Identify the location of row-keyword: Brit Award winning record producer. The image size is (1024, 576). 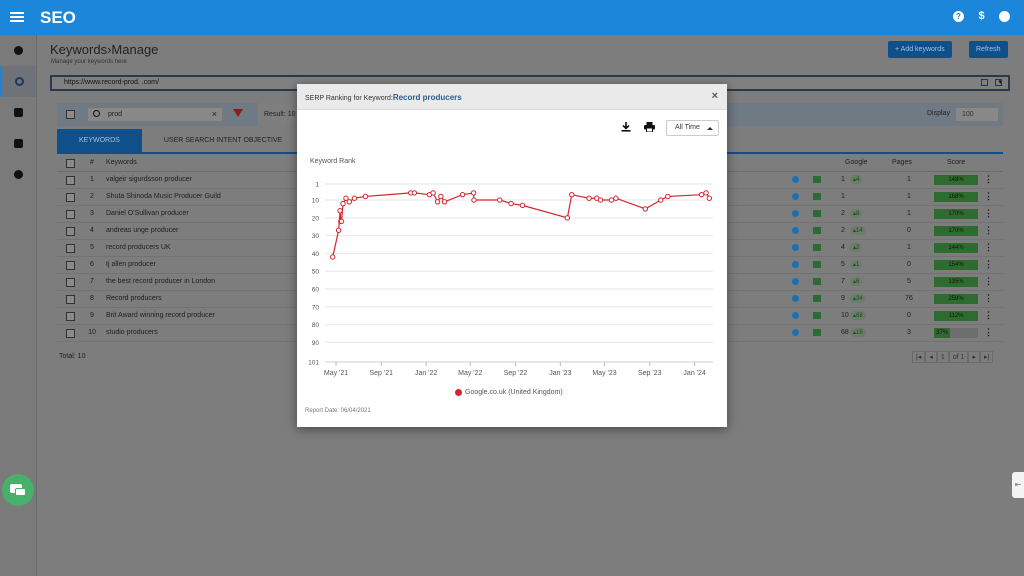
(160, 315).